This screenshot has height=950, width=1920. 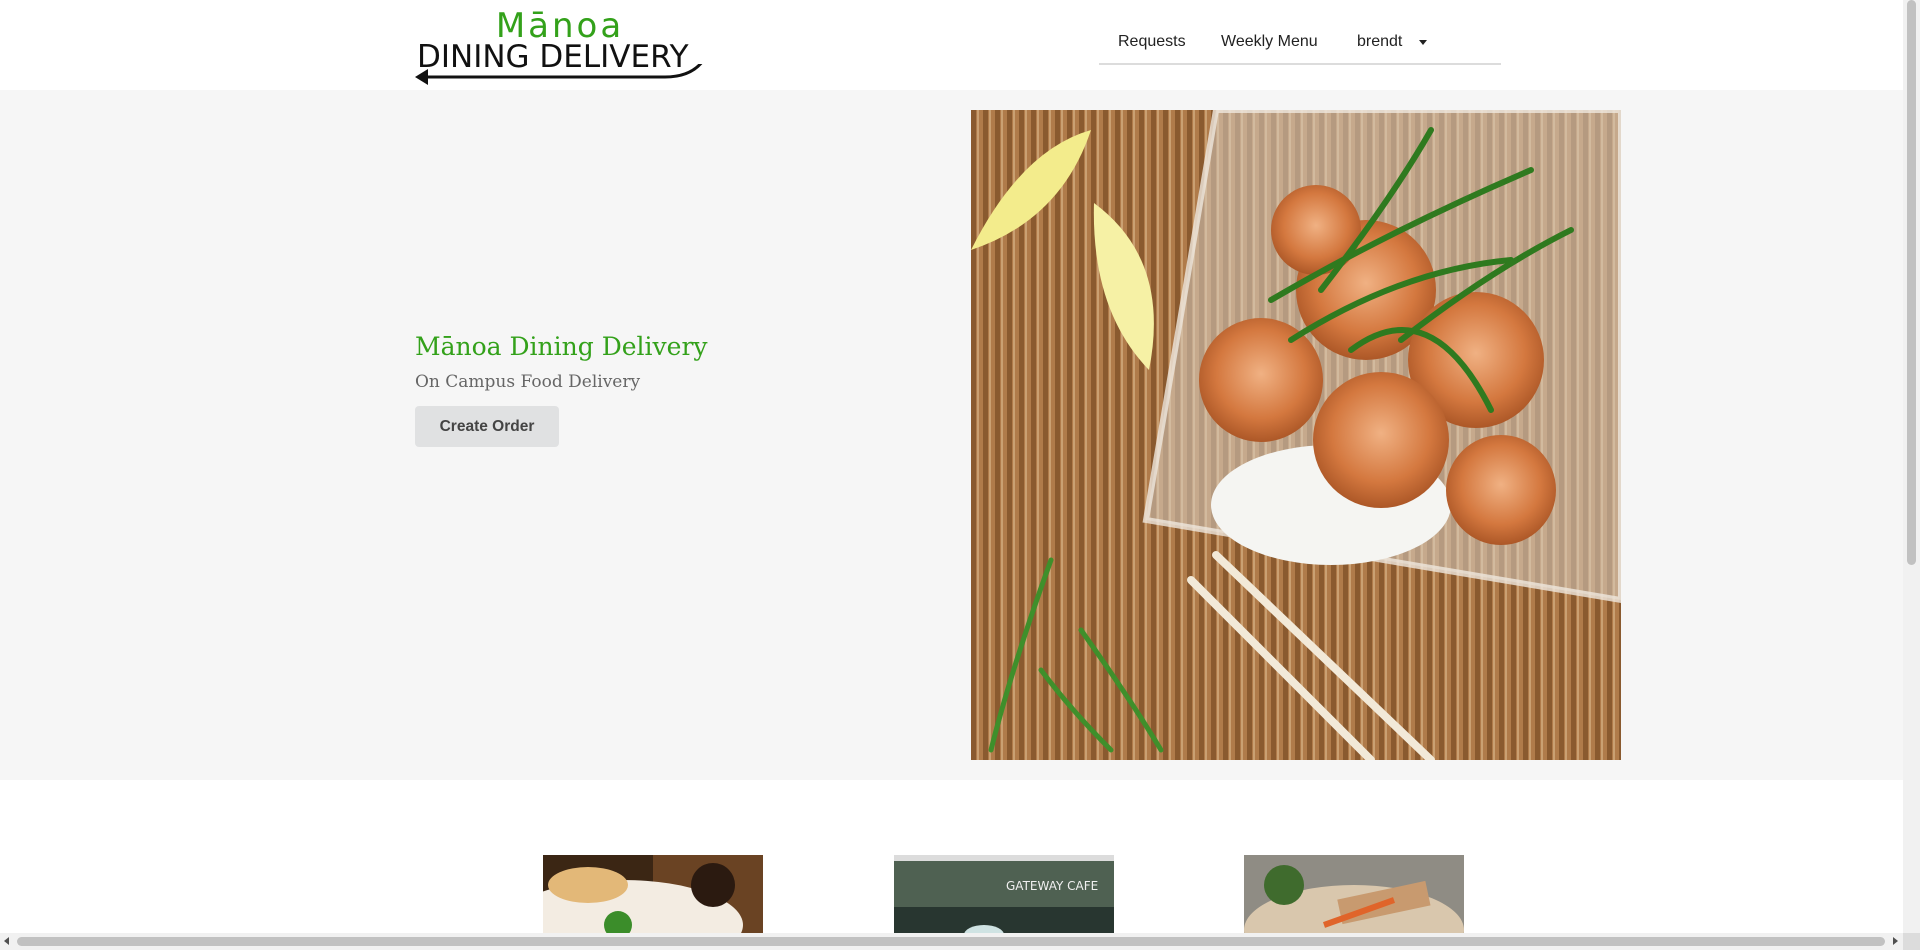 What do you see at coordinates (1052, 886) in the screenshot?
I see `gateway-cafe-sign: GATEWAY CAFE` at bounding box center [1052, 886].